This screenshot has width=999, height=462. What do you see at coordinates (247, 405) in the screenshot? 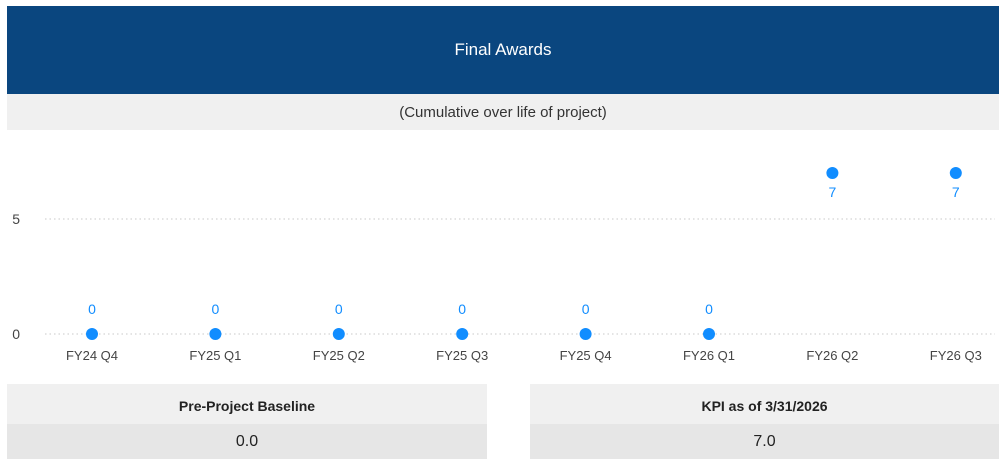
I see `baseline-label: Pre-Project Baseline` at bounding box center [247, 405].